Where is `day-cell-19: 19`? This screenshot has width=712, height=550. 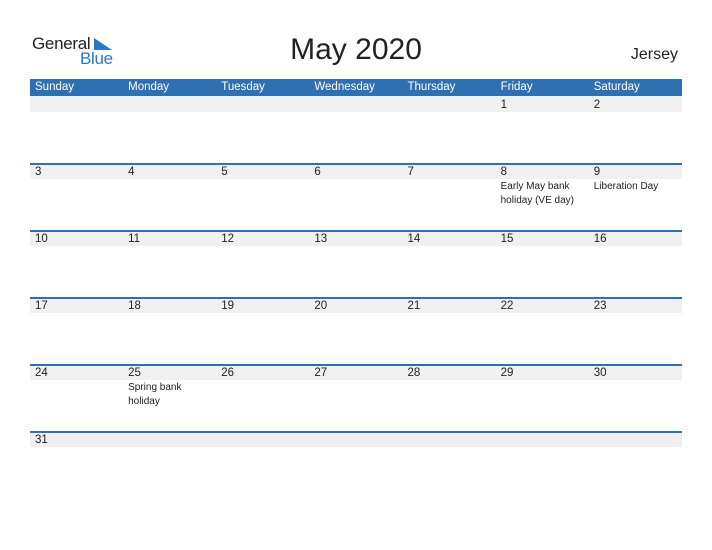
day-cell-19: 19 is located at coordinates (262, 305).